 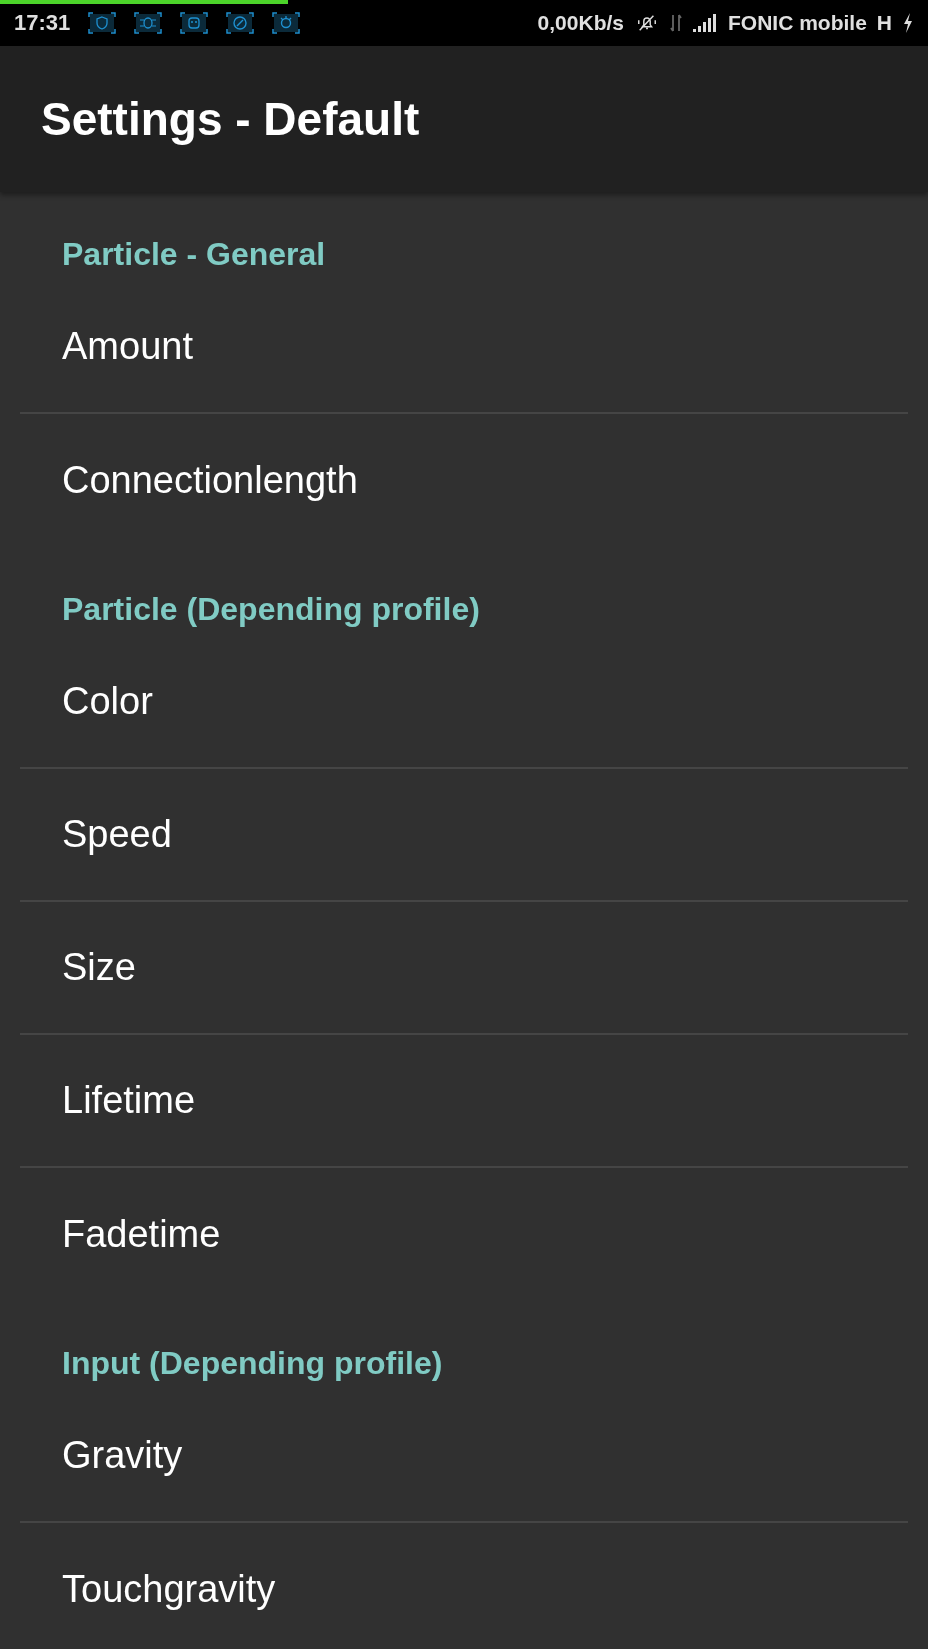 What do you see at coordinates (42, 23) in the screenshot?
I see `clock: 17:31` at bounding box center [42, 23].